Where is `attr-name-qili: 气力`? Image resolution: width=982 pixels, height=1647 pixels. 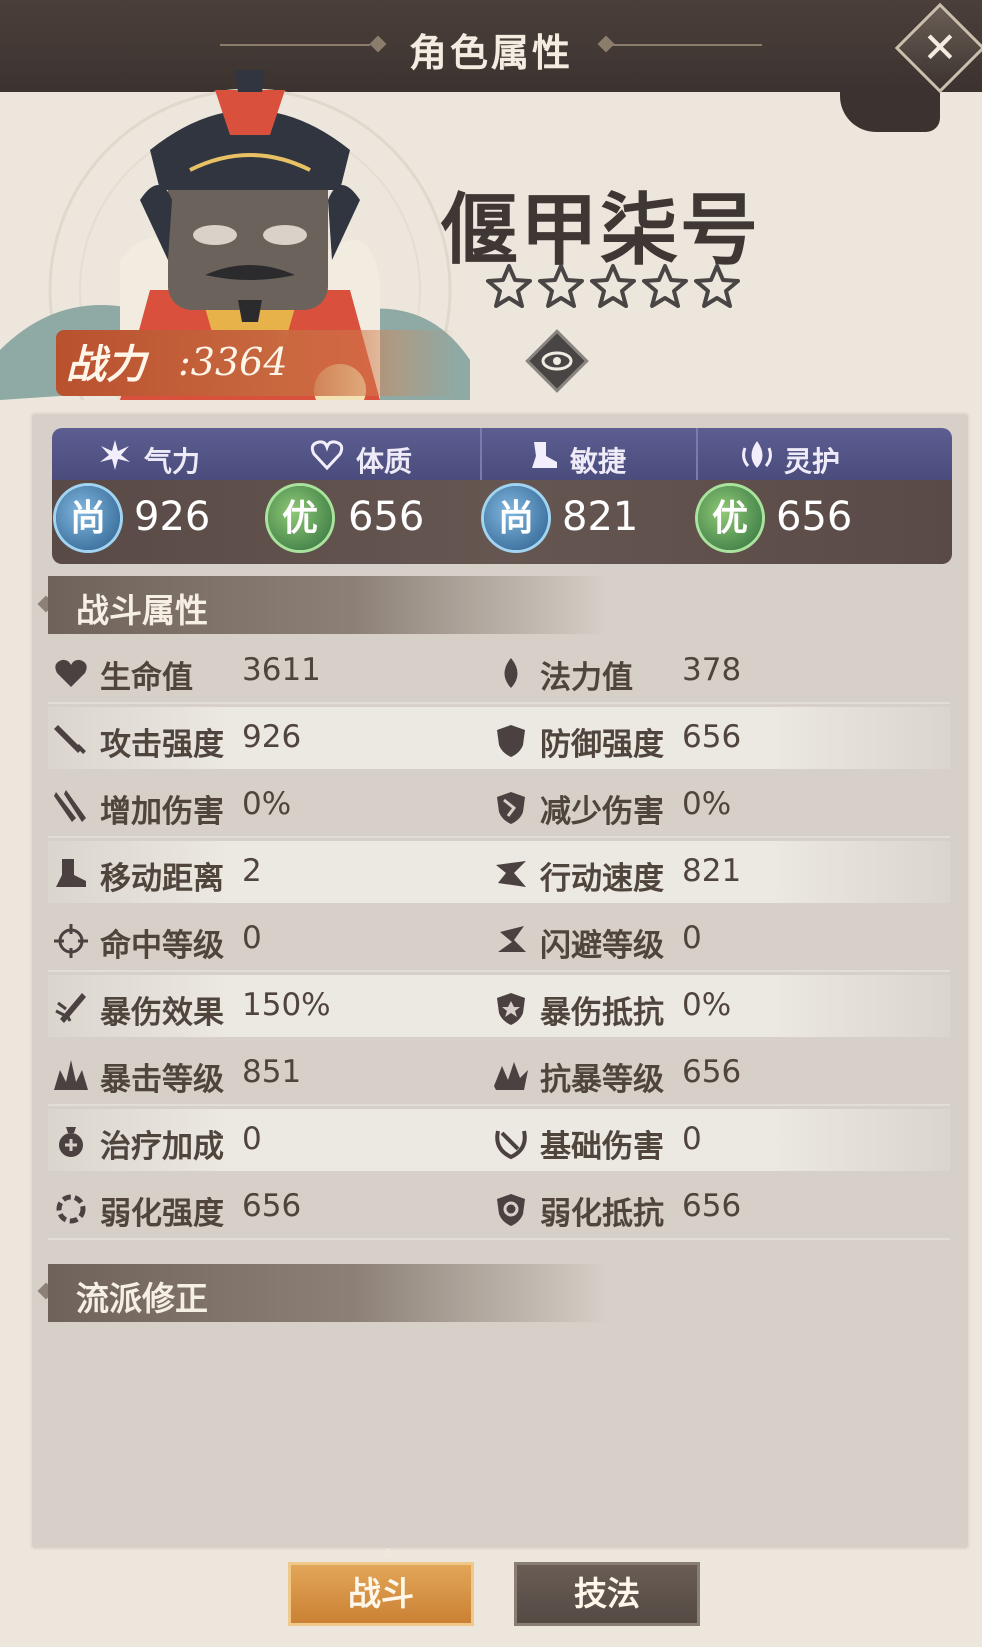 attr-name-qili: 气力 is located at coordinates (172, 461).